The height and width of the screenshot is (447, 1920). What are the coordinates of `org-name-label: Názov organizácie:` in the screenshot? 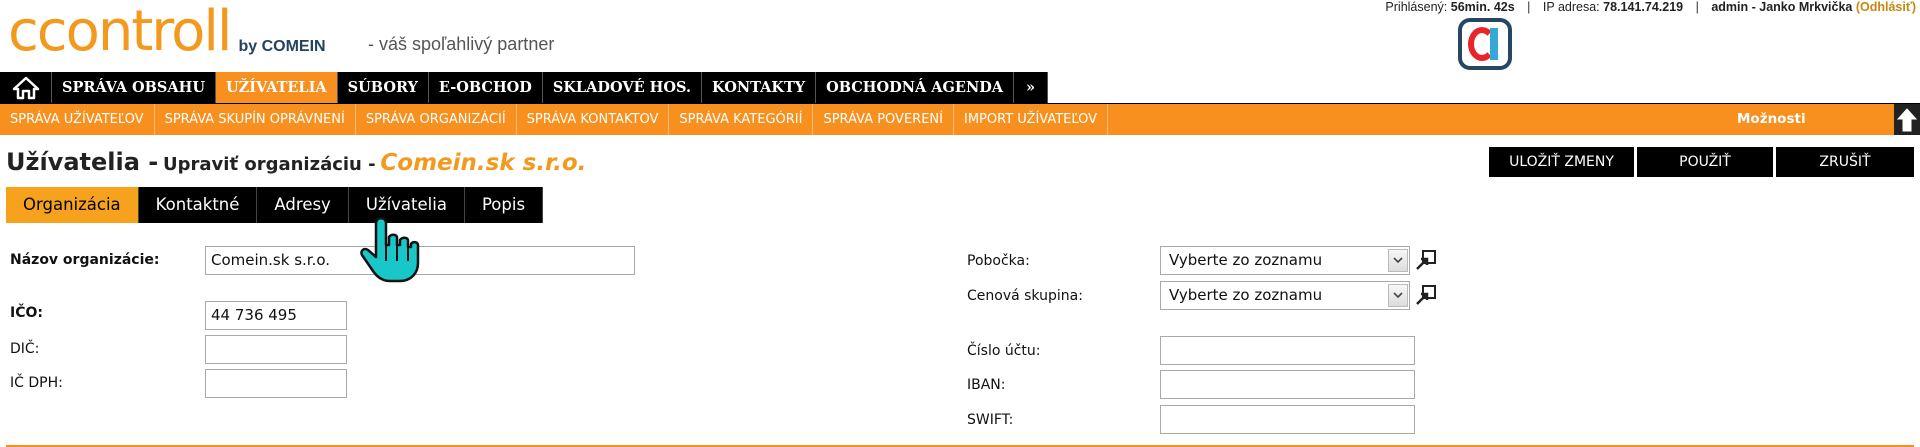 It's located at (85, 260).